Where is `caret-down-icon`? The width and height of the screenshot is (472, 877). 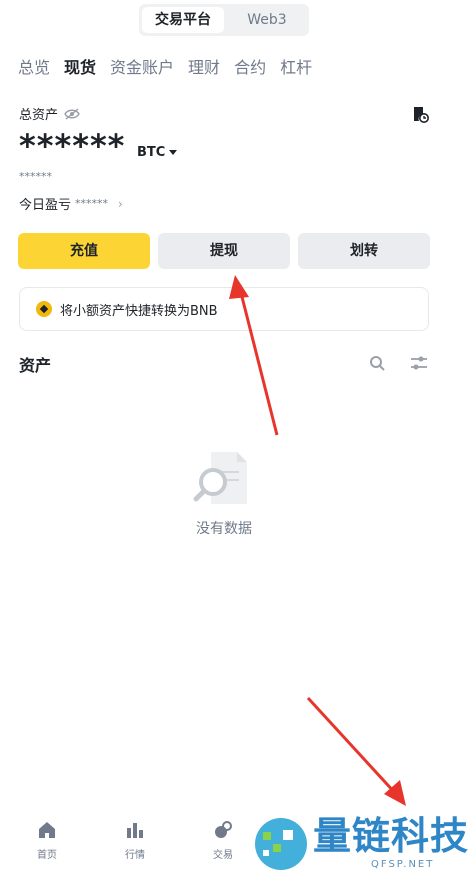
caret-down-icon is located at coordinates (173, 152).